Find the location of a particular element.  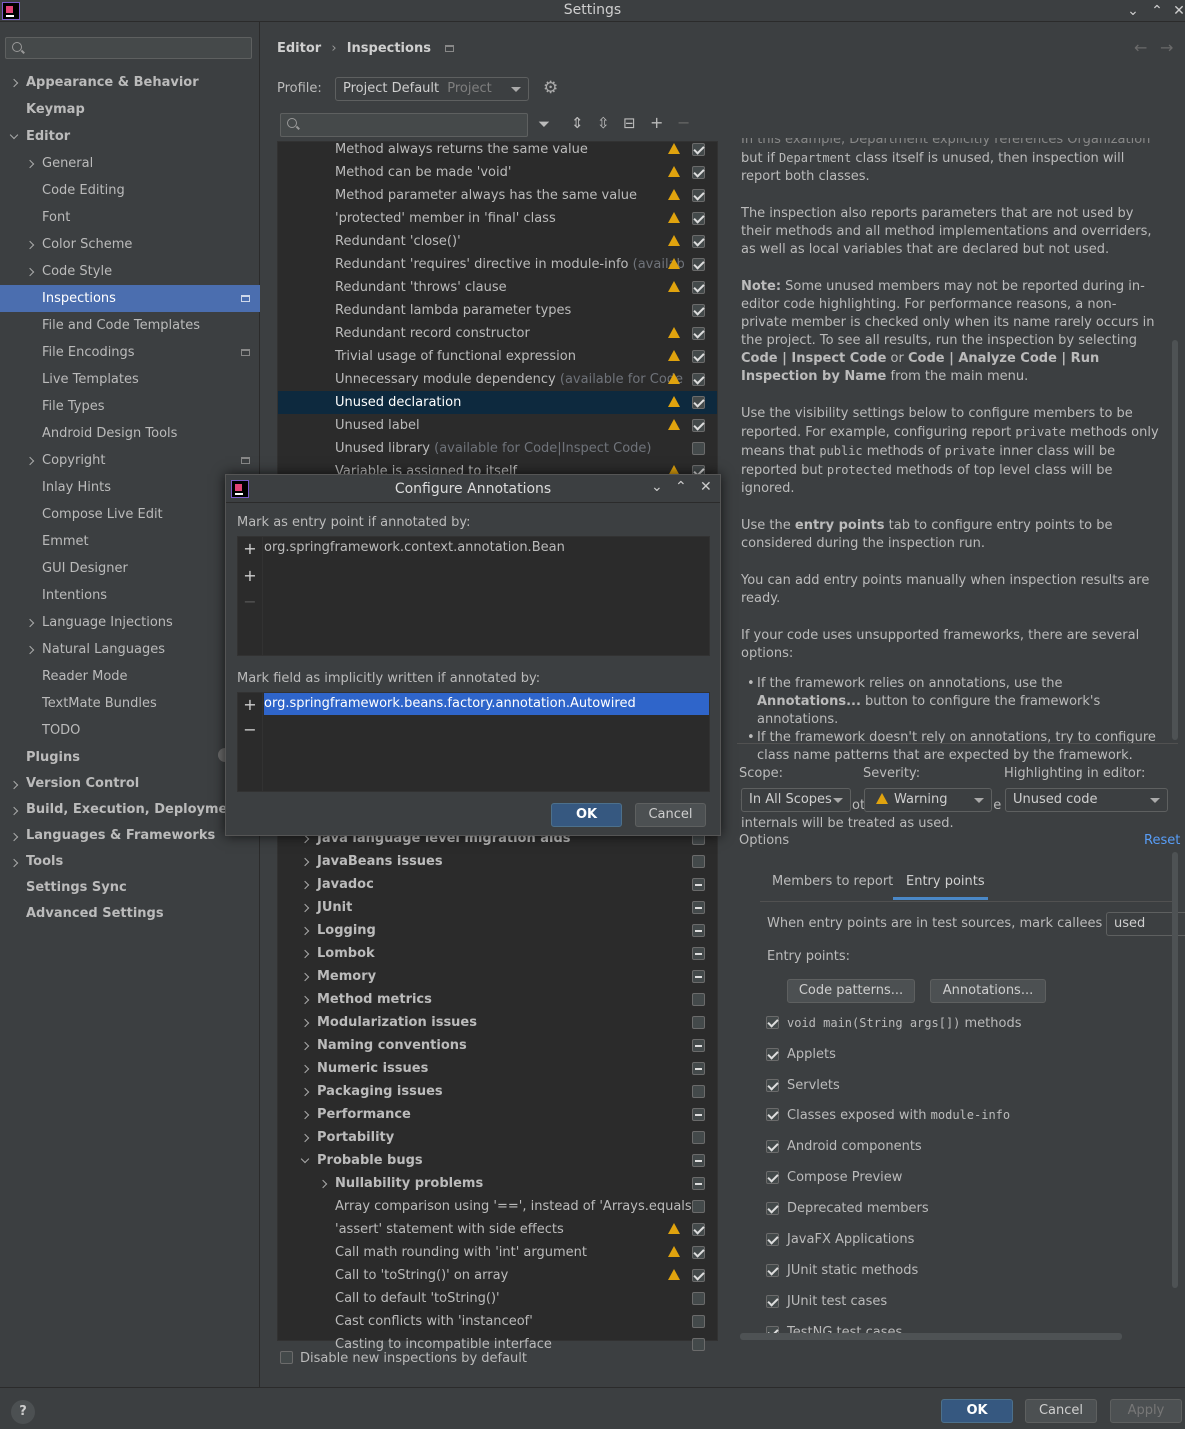

filter-icon: ⏷ is located at coordinates (544, 124).